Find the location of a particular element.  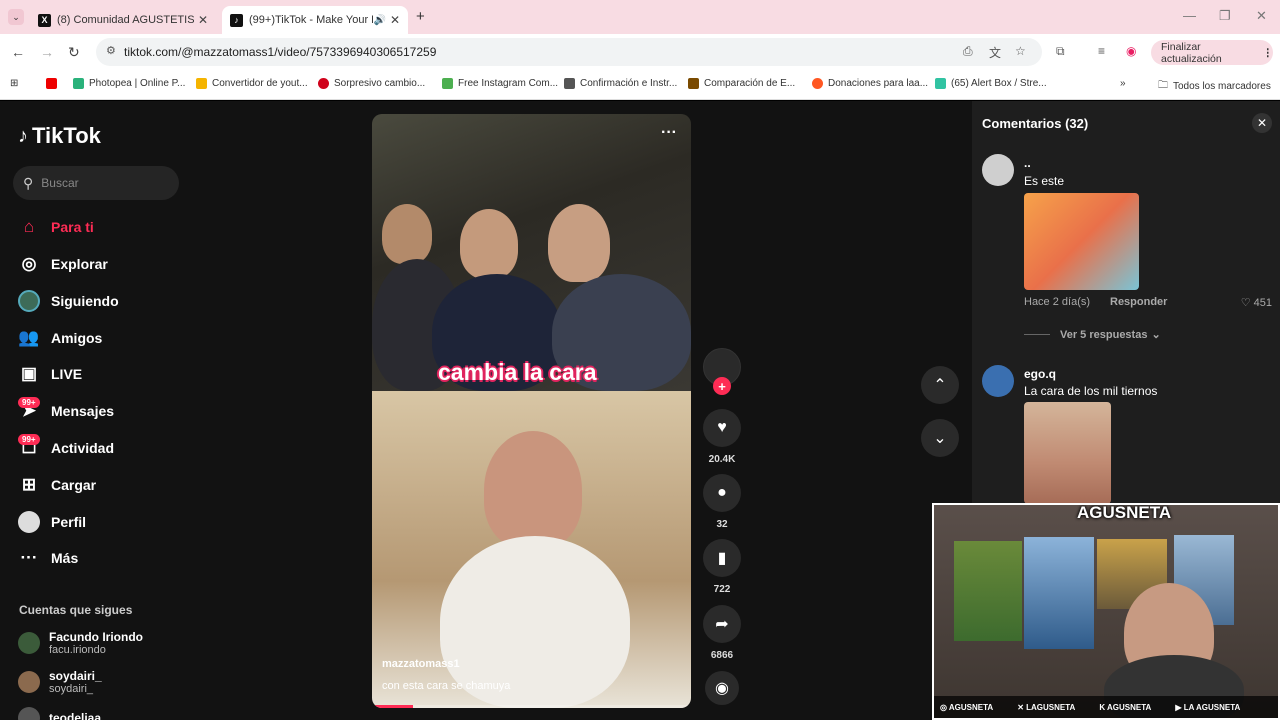

messages-icon: ➤ 99+ is located at coordinates (29, 409).